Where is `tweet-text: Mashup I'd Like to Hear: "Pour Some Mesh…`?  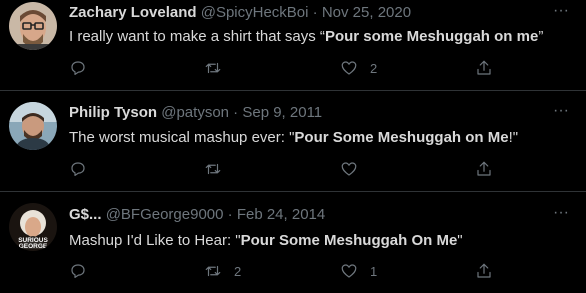 tweet-text: Mashup I'd Like to Hear: "Pour Some Mesh… is located at coordinates (266, 240).